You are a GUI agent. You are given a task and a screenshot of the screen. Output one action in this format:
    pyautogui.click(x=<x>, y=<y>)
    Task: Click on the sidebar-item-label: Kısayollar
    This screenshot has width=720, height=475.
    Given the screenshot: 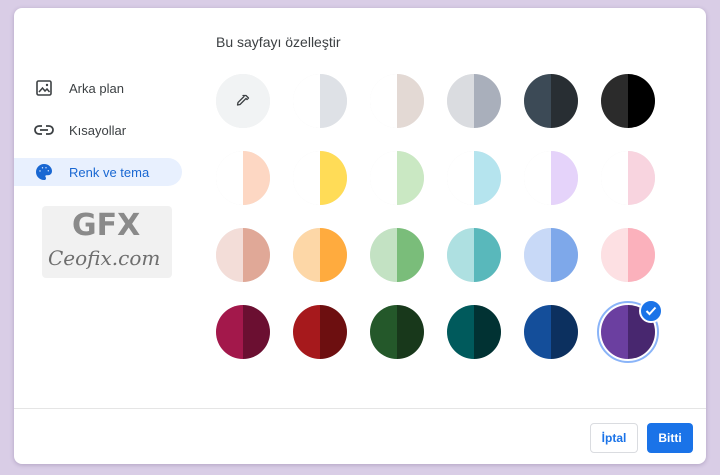 What is the action you would take?
    pyautogui.click(x=98, y=130)
    